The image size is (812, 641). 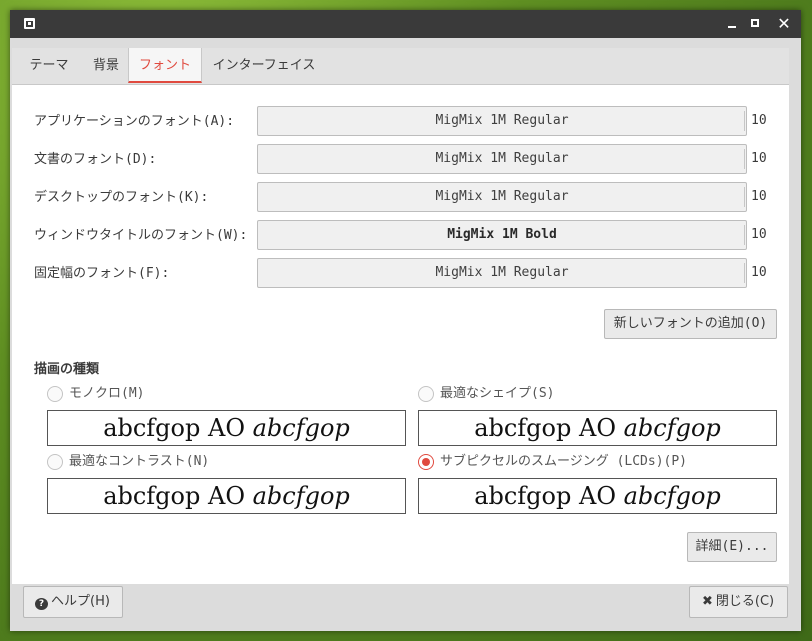 What do you see at coordinates (405, 24) in the screenshot?
I see `title-bar: ✕` at bounding box center [405, 24].